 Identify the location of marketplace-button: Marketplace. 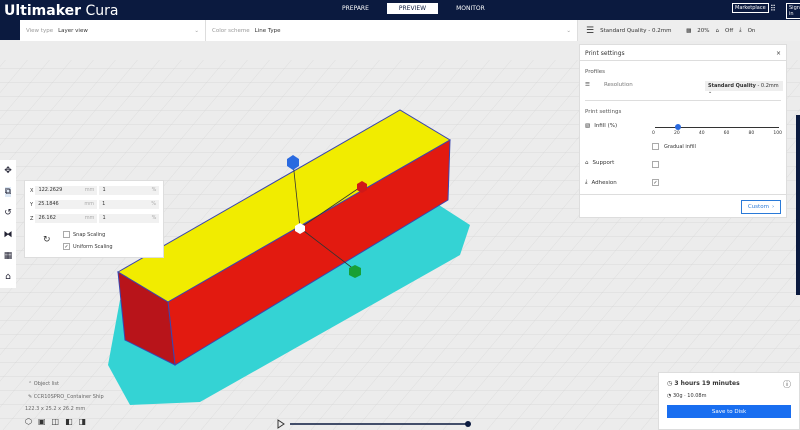
(750, 8).